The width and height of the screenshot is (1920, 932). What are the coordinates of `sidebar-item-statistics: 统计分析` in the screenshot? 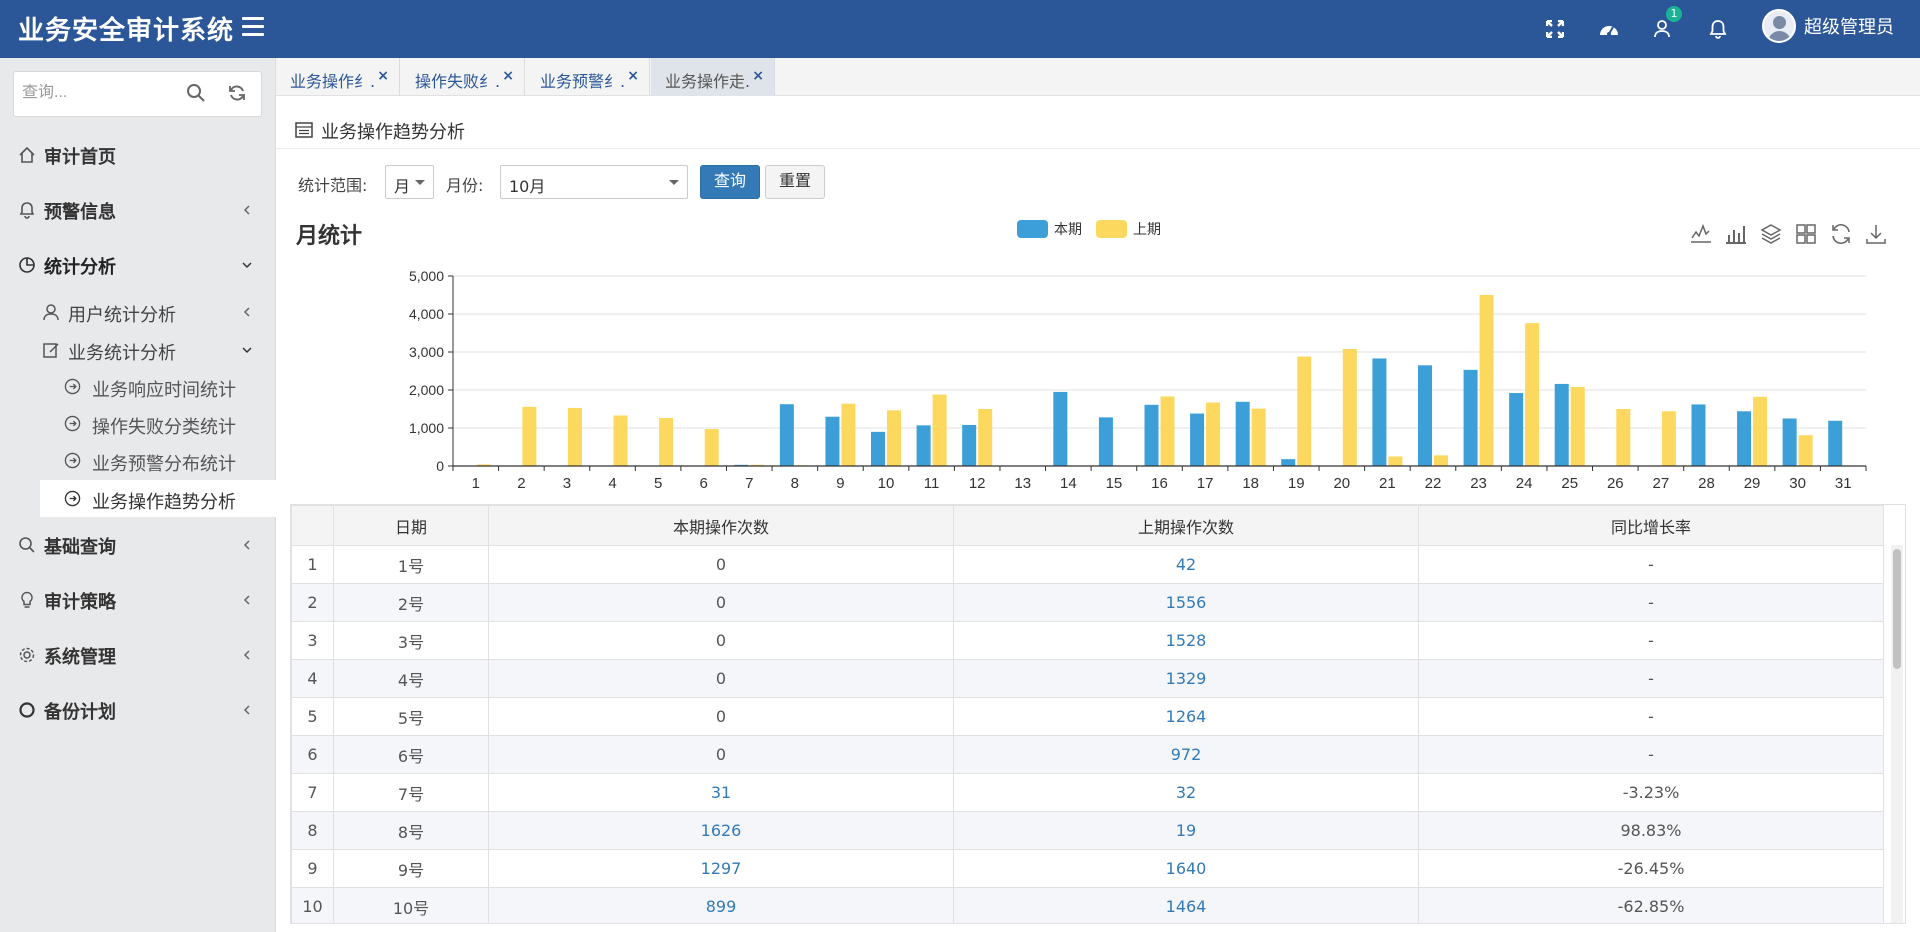 It's located at (138, 266).